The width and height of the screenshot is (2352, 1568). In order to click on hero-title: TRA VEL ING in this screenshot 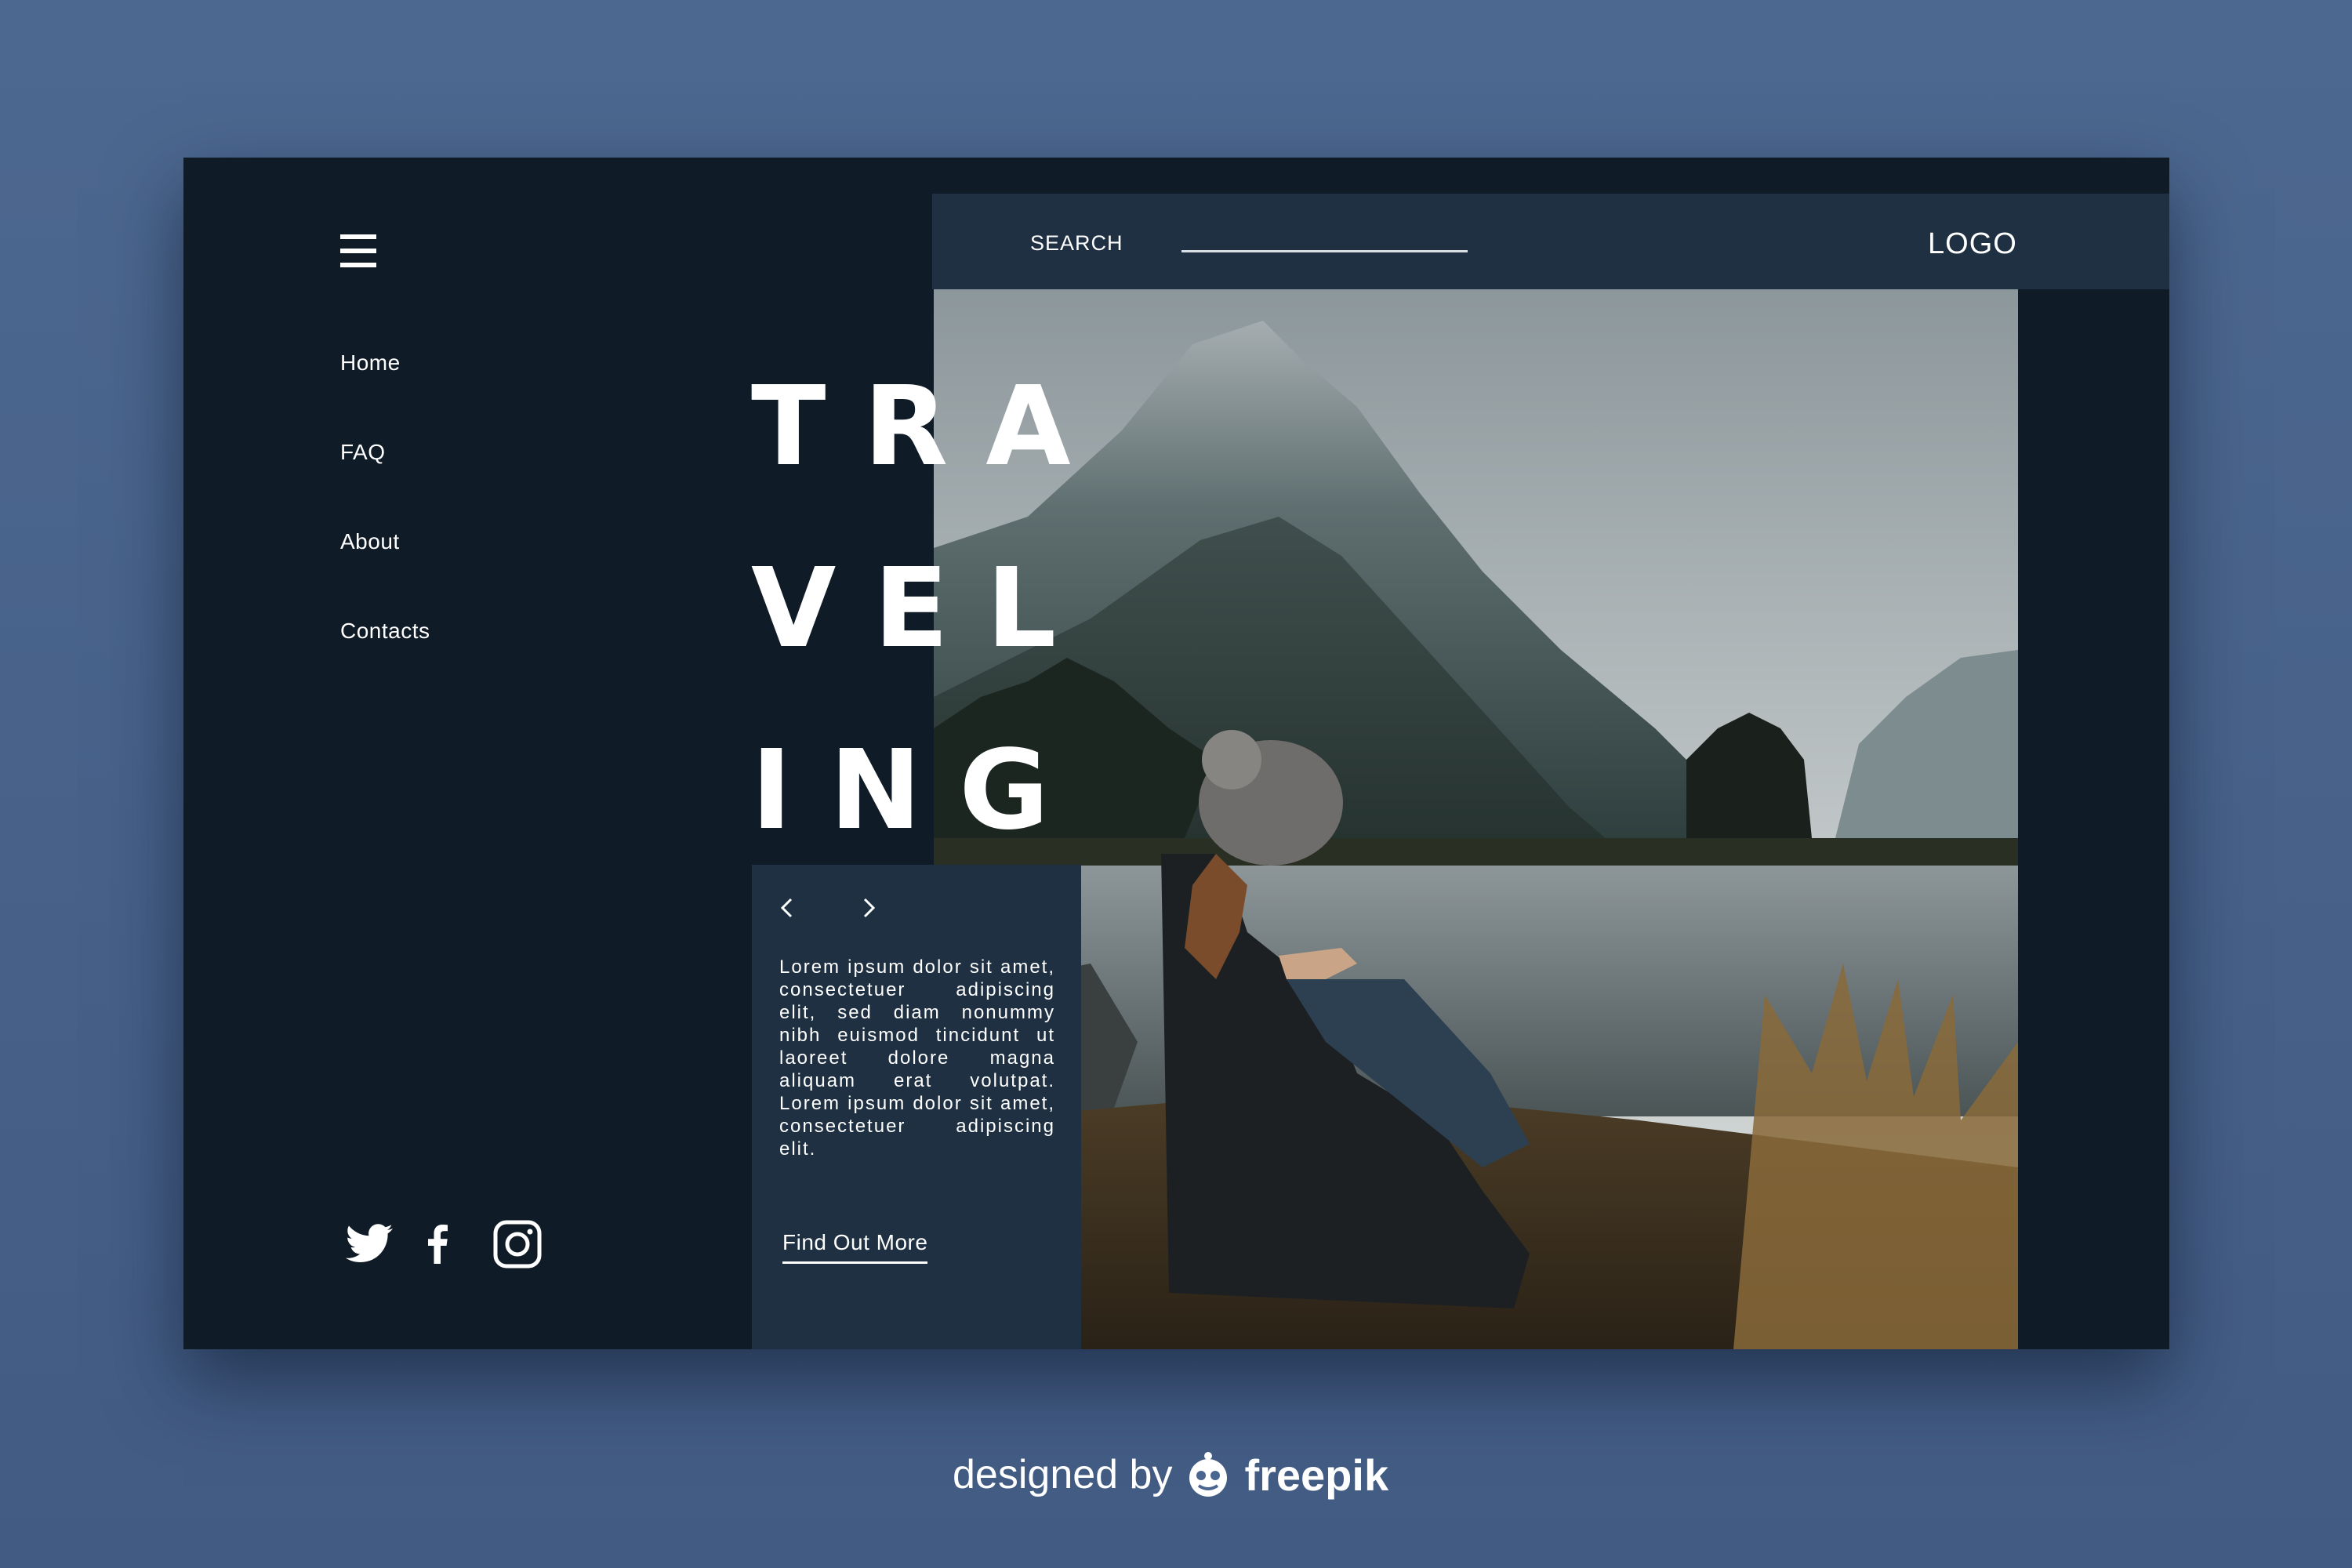, I will do `click(930, 609)`.